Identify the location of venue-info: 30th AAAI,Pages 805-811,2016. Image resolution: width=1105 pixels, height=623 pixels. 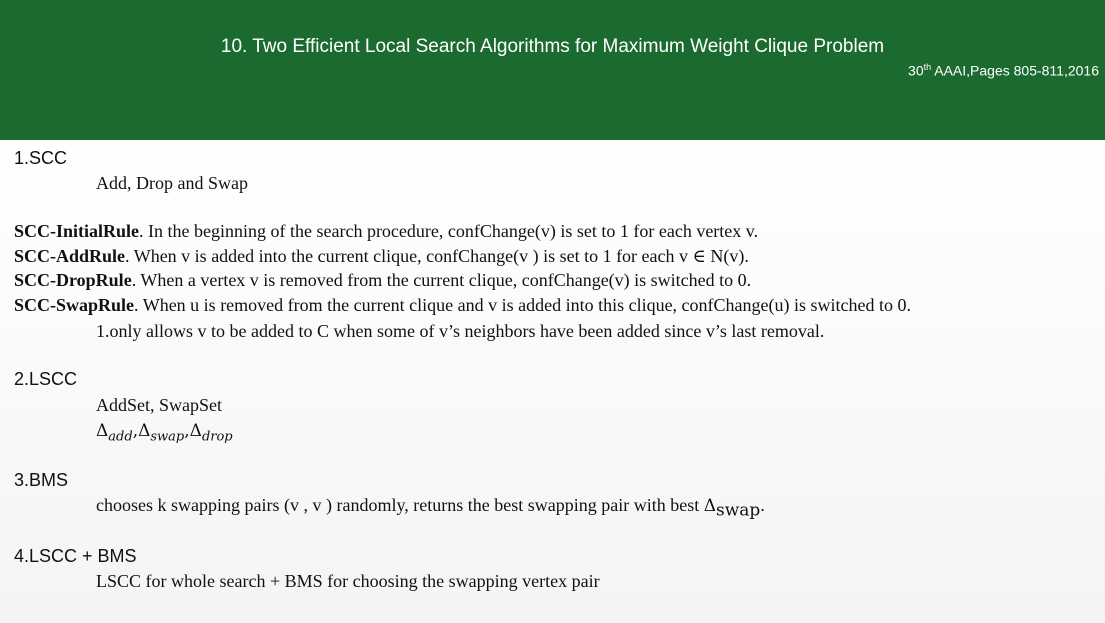
(1003, 70).